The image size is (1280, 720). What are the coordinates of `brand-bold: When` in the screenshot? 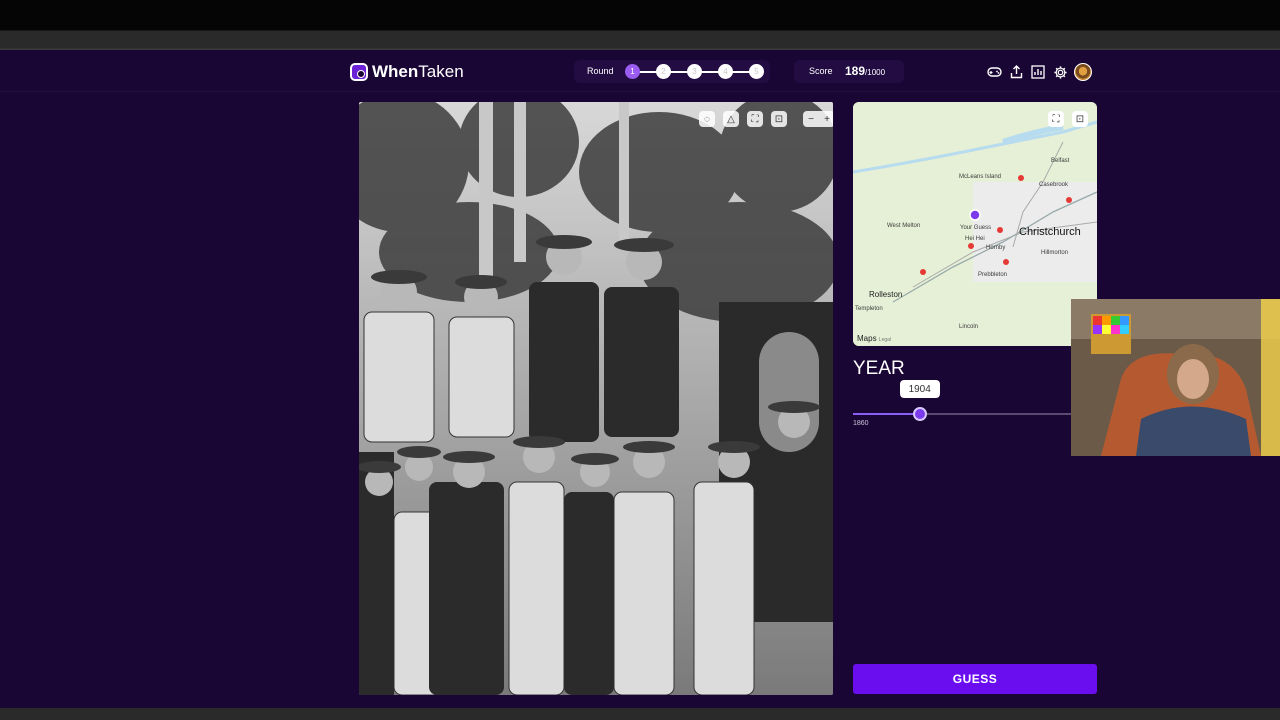 It's located at (395, 71).